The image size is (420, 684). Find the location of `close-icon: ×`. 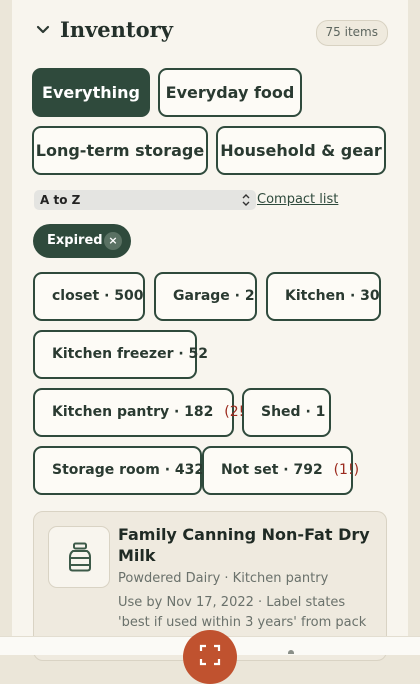

close-icon: × is located at coordinates (113, 241).